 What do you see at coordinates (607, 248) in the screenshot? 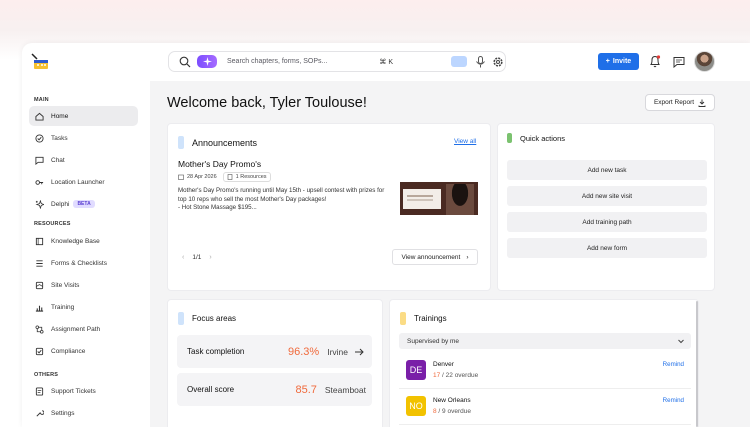
I see `add-new-form-button: Add new form` at bounding box center [607, 248].